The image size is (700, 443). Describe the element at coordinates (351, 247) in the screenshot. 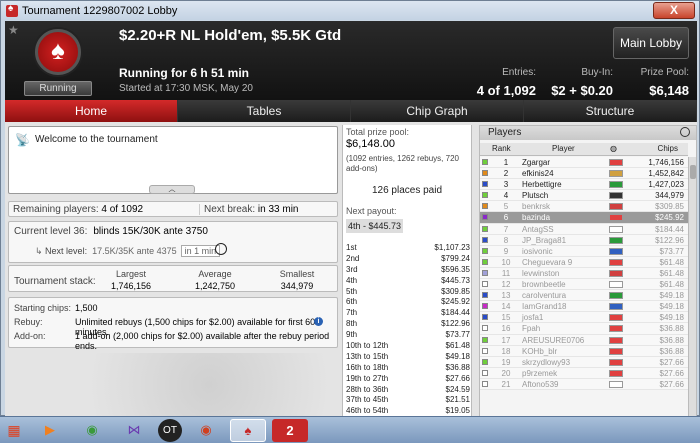

I see `payout-place: 1st` at that location.